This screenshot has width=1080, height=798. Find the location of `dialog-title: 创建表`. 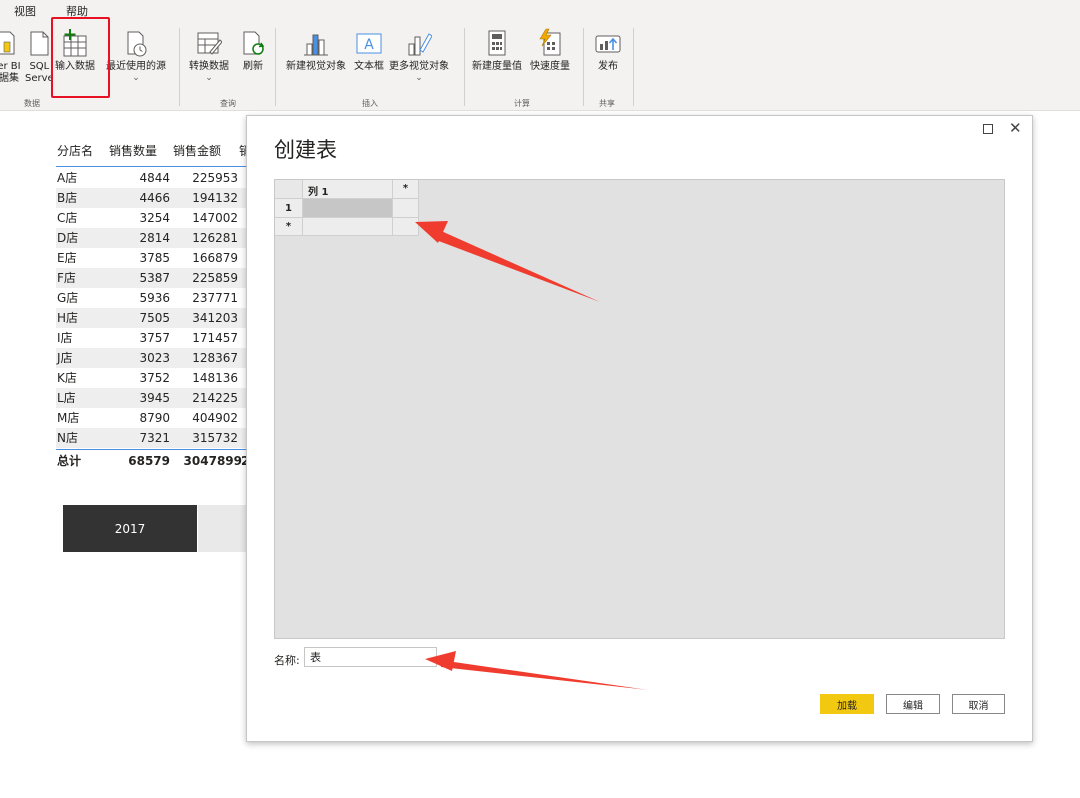

dialog-title: 创建表 is located at coordinates (305, 150).